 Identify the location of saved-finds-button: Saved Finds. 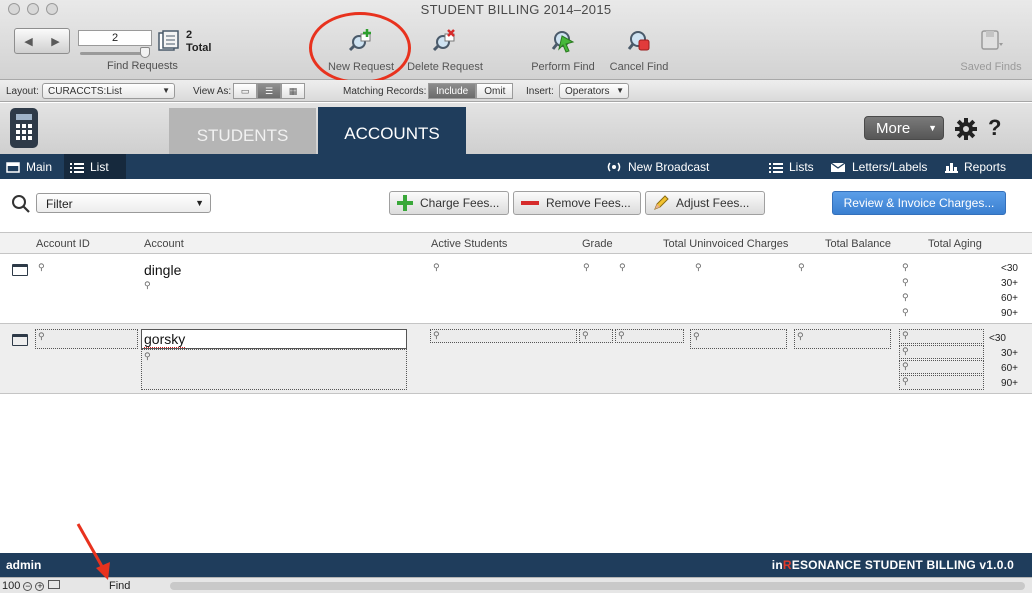
(991, 50).